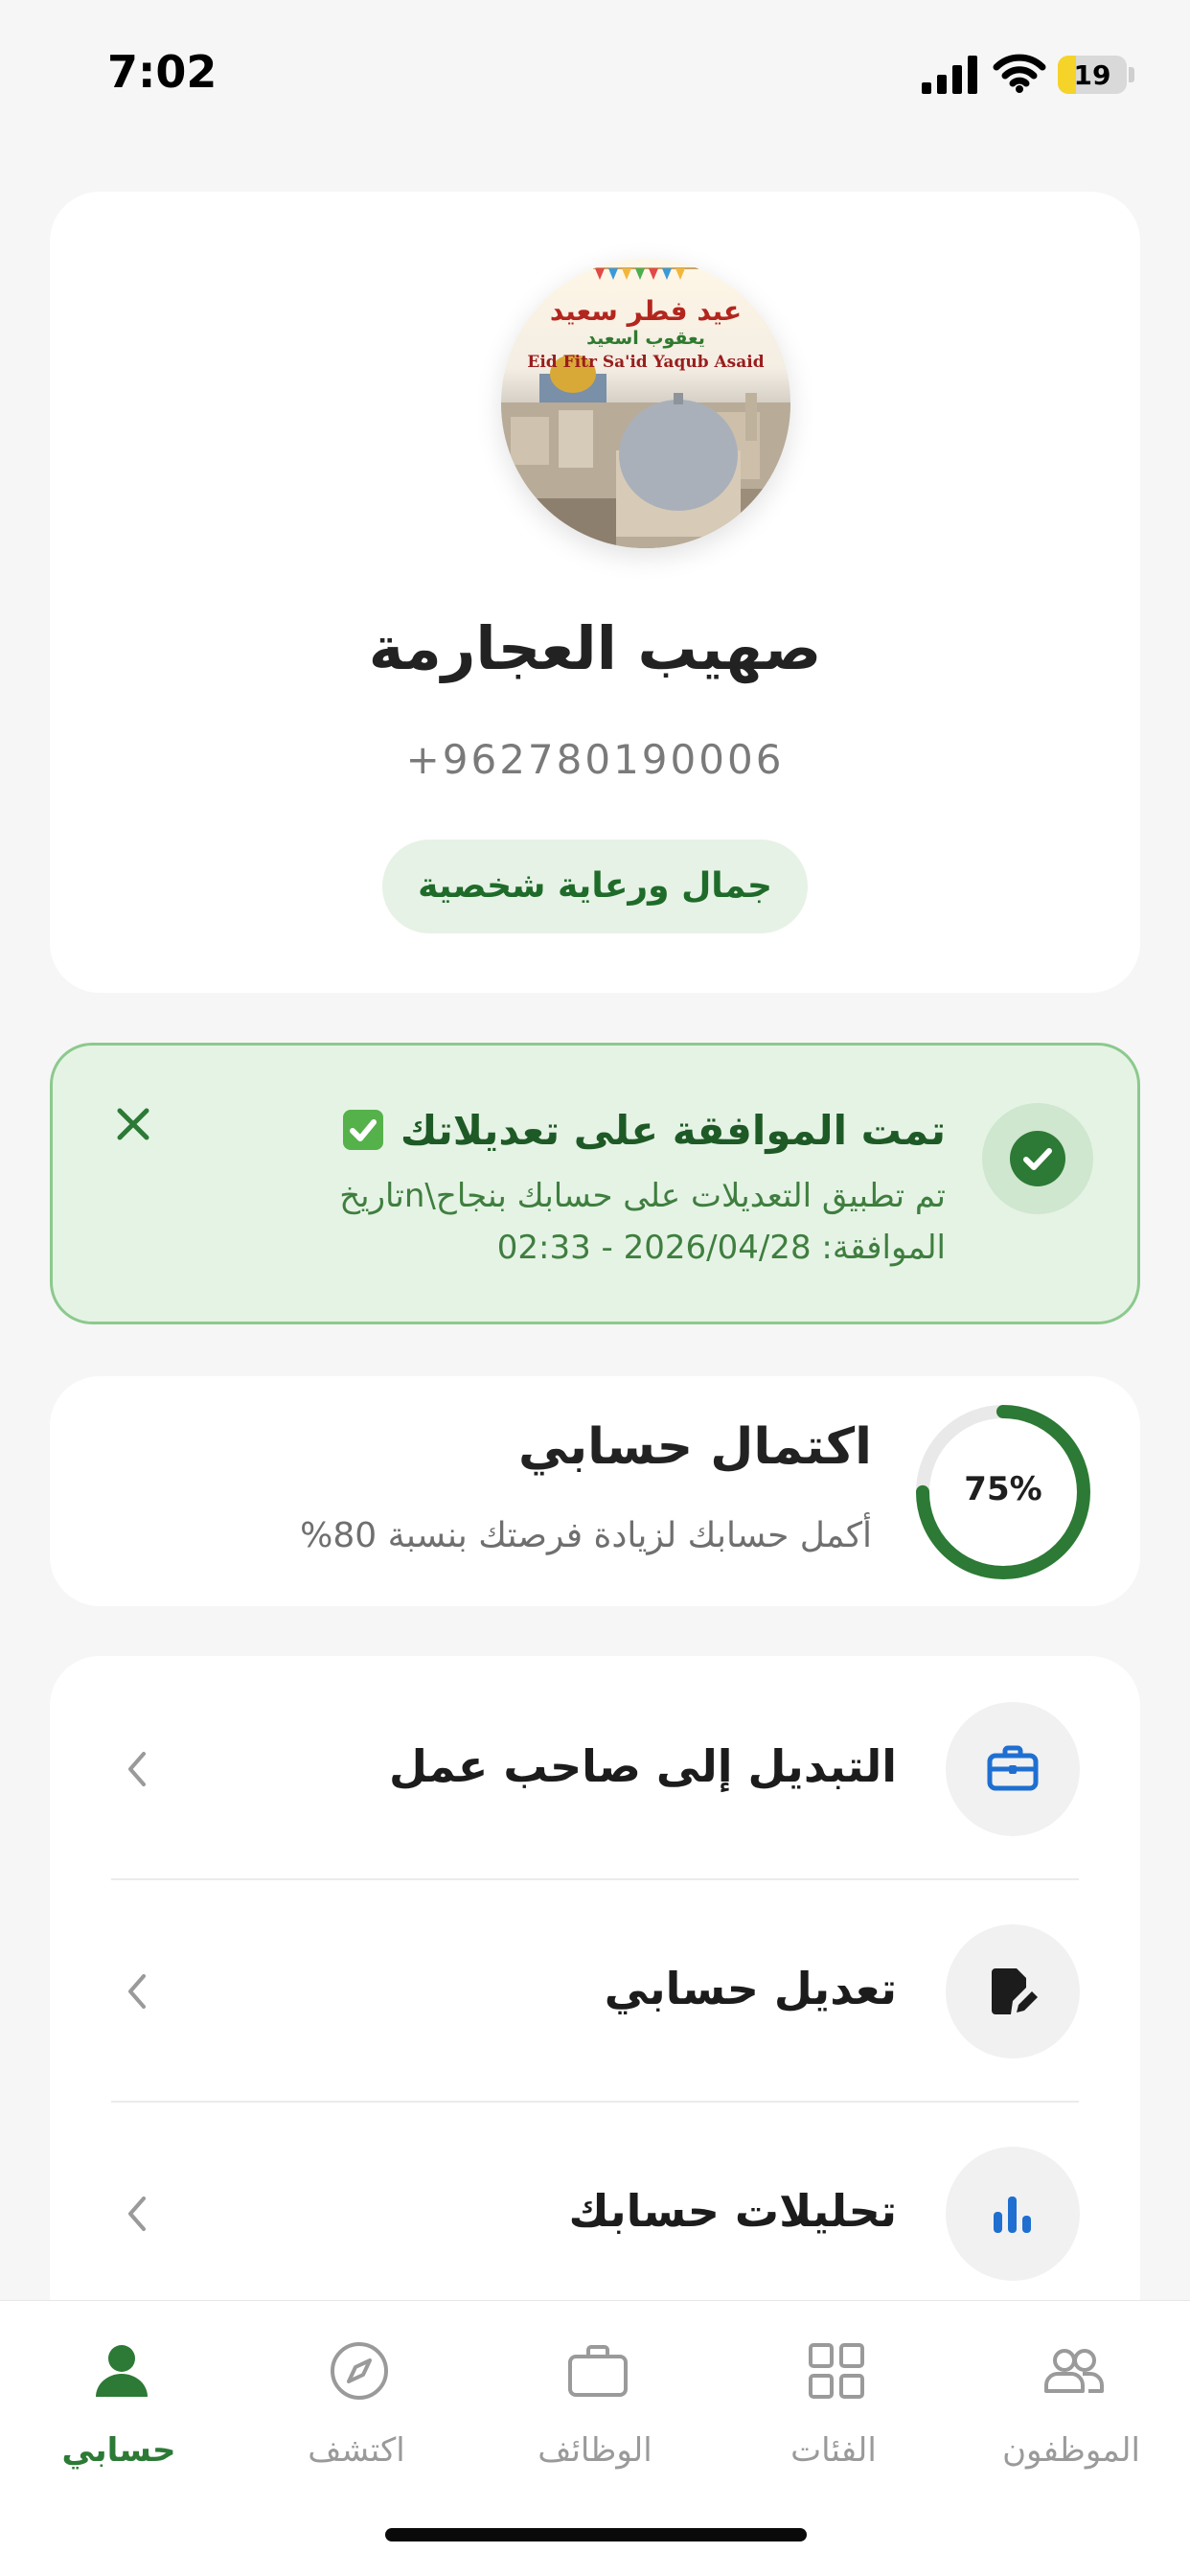  Describe the element at coordinates (1074, 2371) in the screenshot. I see `people-icon` at that location.